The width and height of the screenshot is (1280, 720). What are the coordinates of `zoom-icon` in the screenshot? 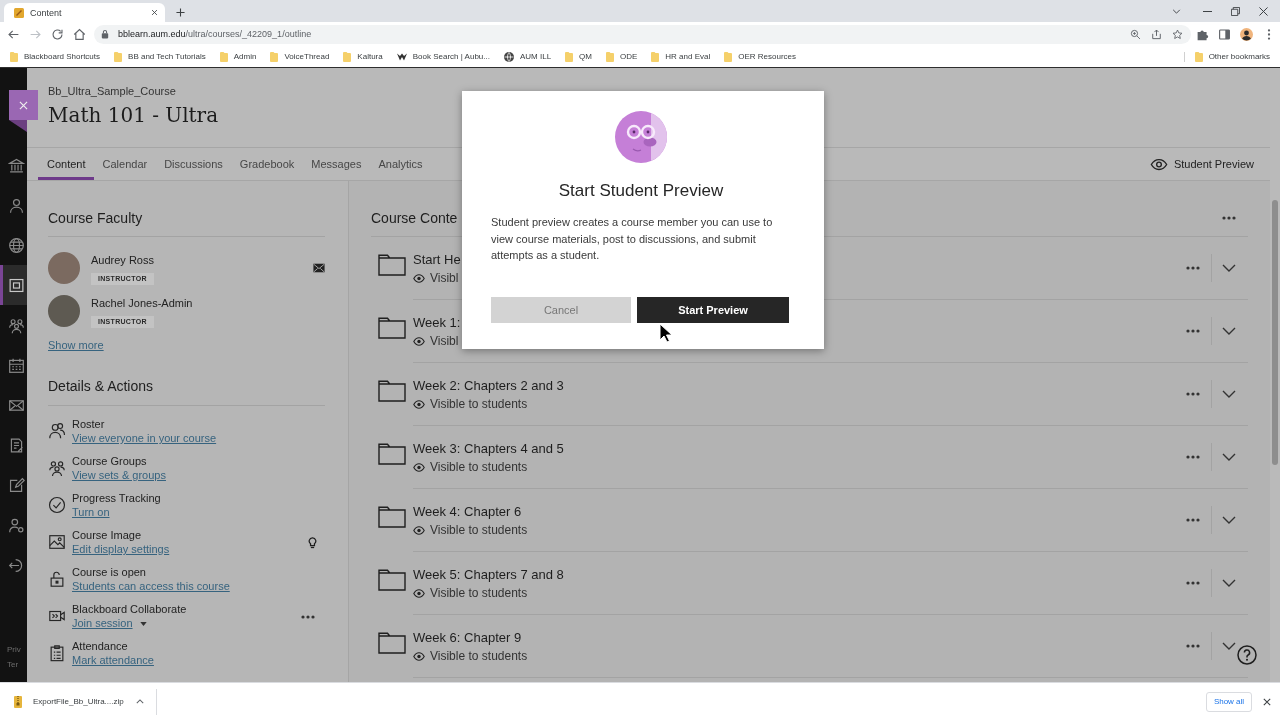 It's located at (1135, 34).